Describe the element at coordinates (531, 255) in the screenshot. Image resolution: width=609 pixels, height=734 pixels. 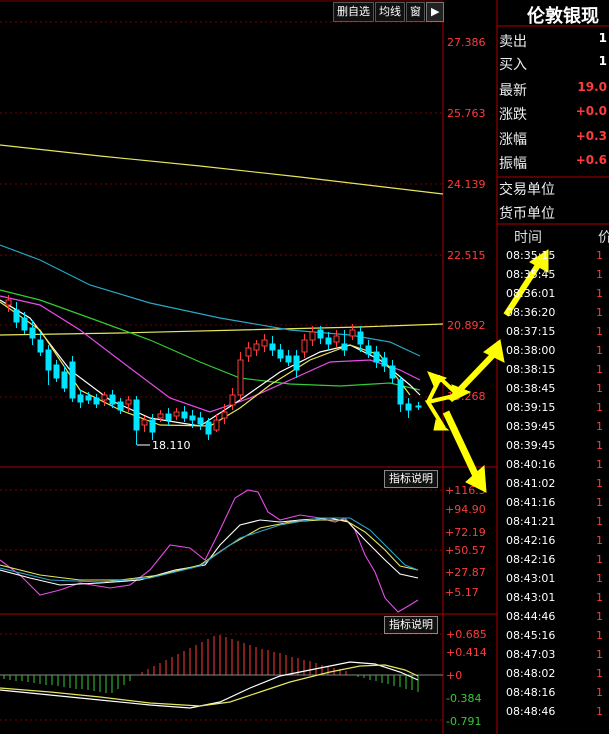
I see `tick-time: 08:35:15` at that location.